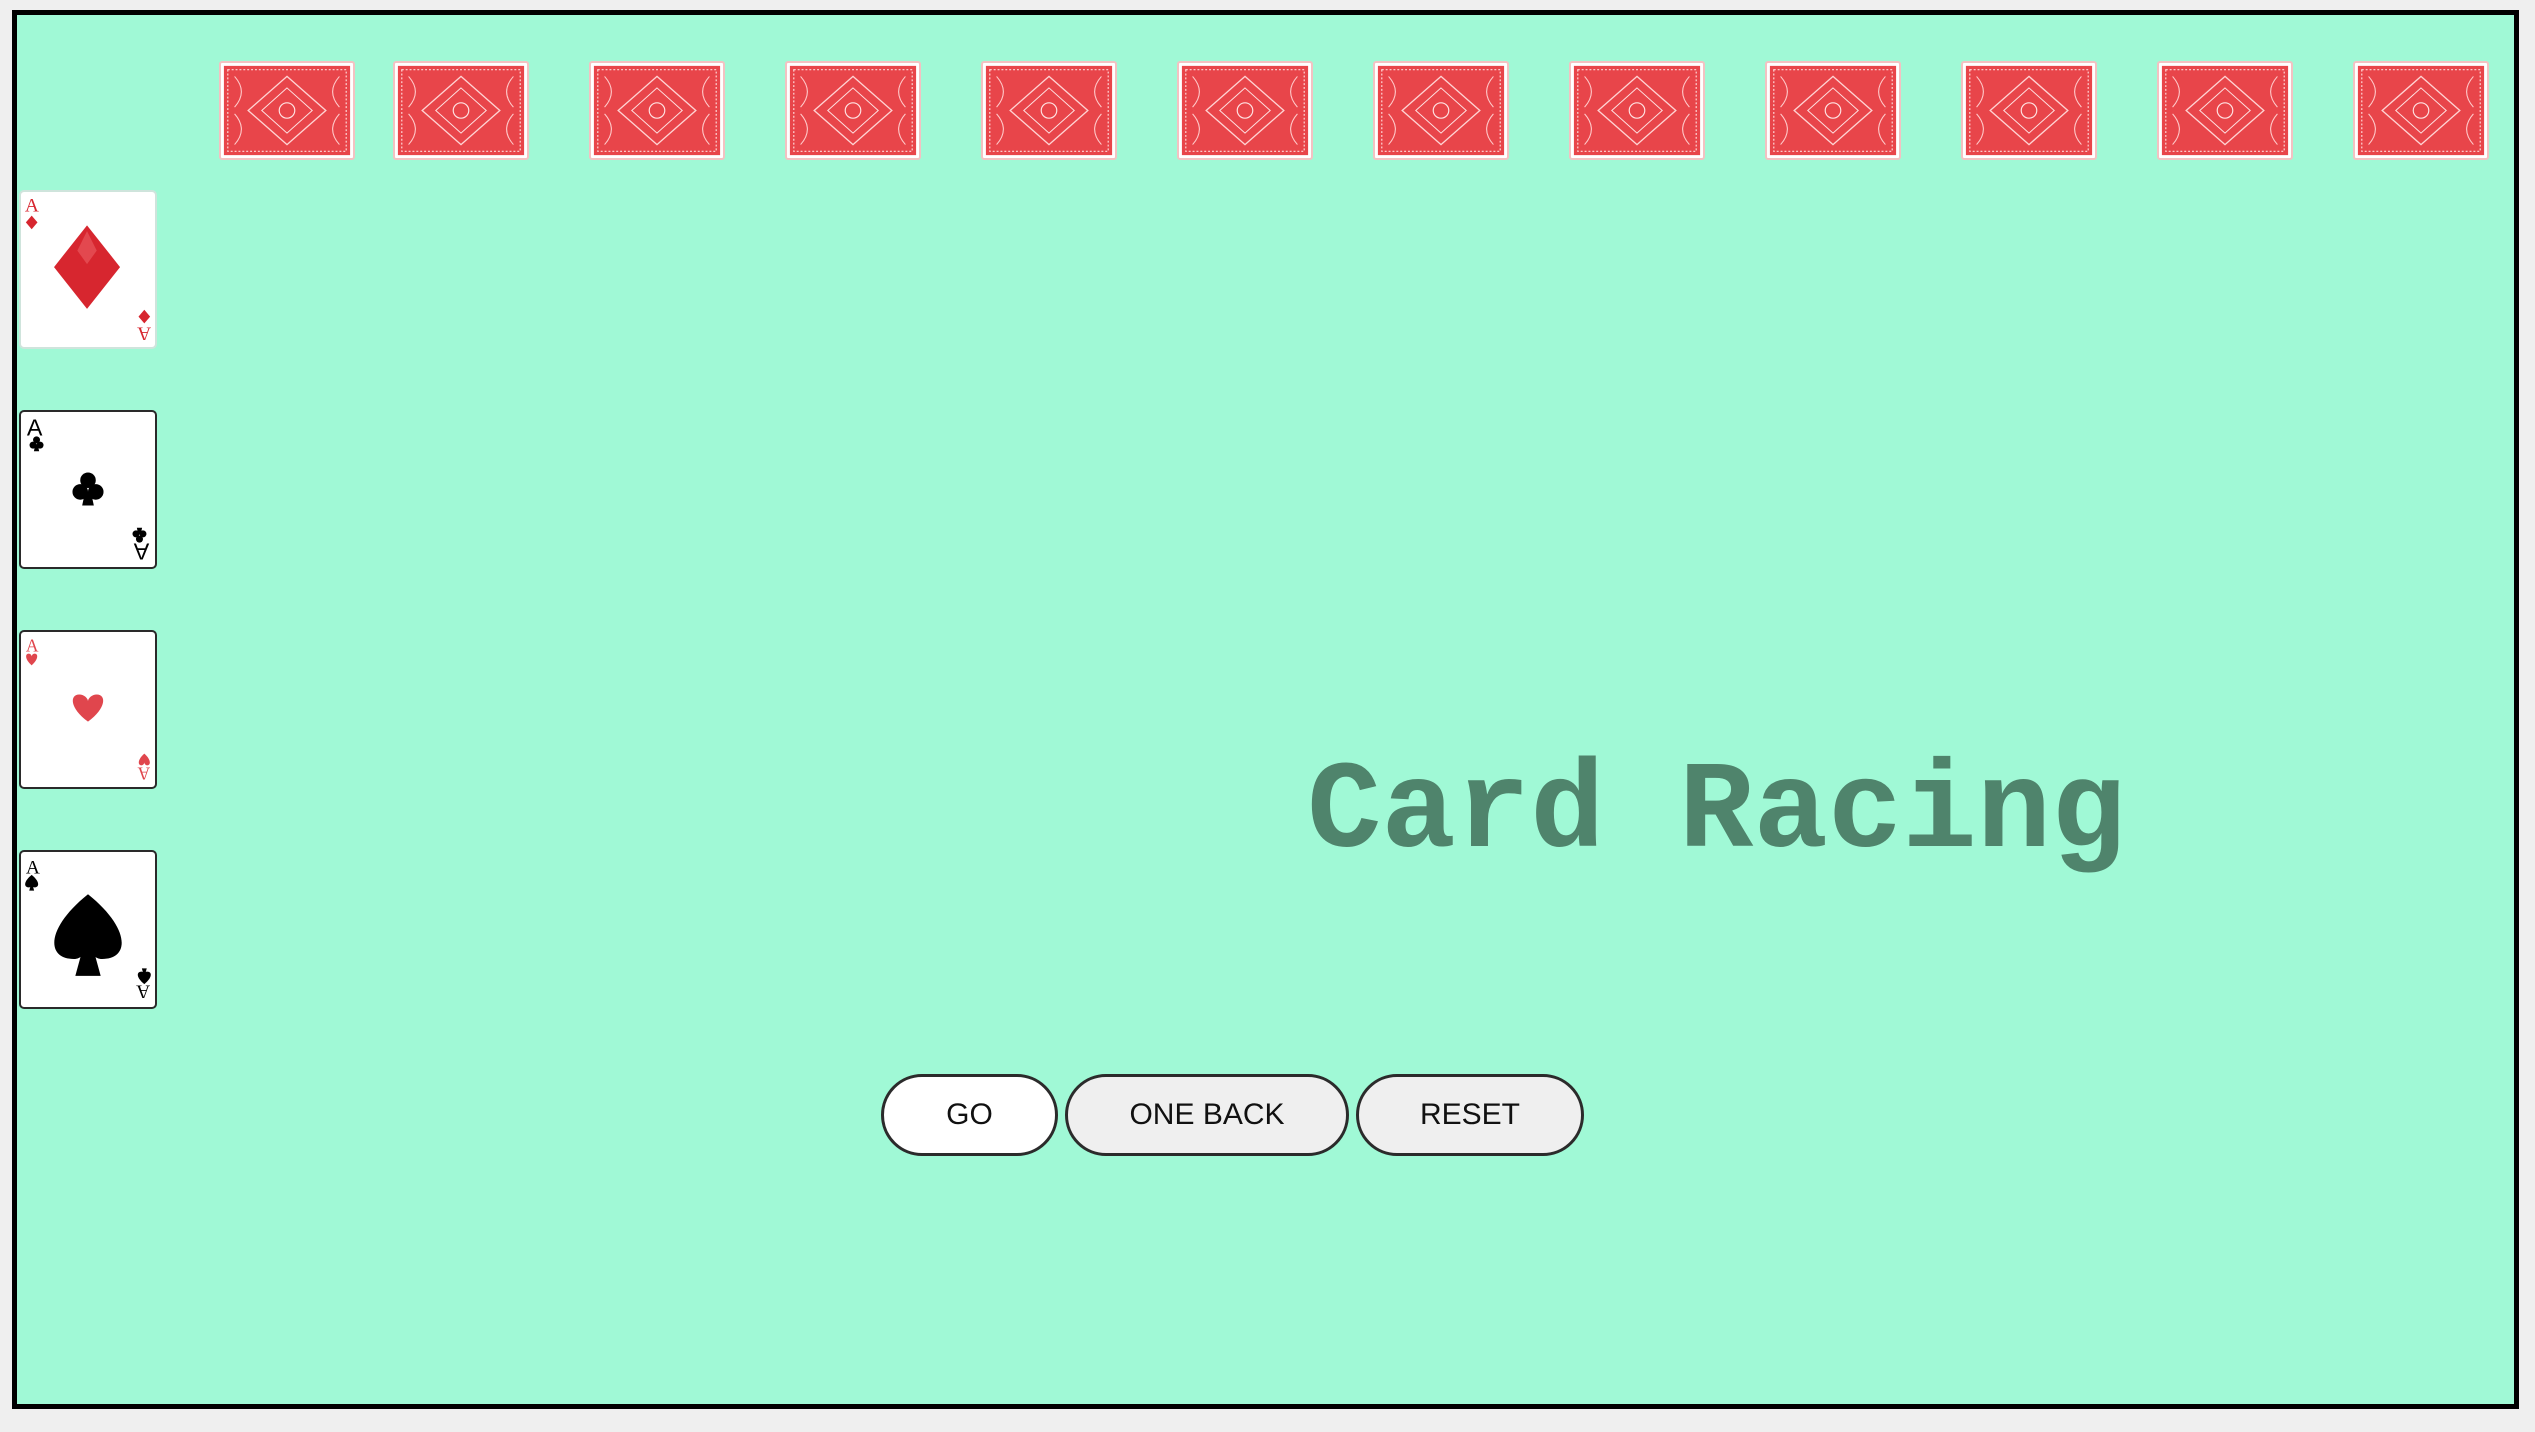  Describe the element at coordinates (969, 1115) in the screenshot. I see `go-button: GO` at that location.